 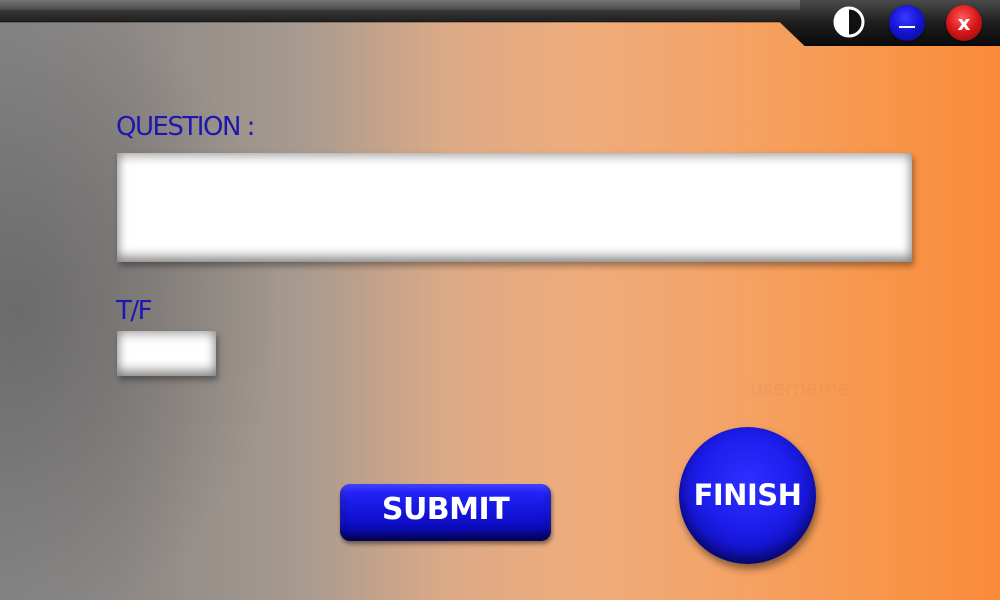 I want to click on finish-label: FINISH, so click(x=747, y=494).